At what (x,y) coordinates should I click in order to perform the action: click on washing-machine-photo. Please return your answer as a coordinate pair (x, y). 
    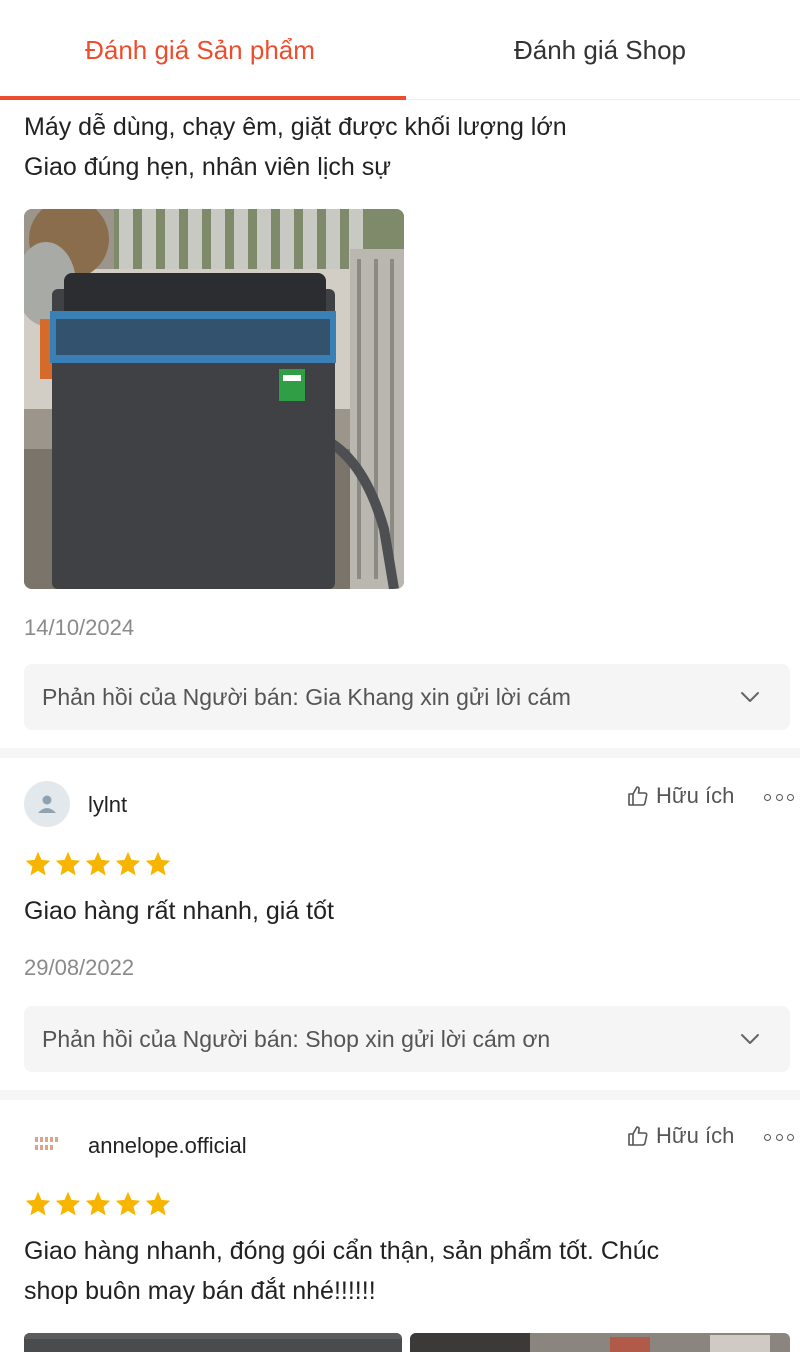
    Looking at the image, I should click on (214, 399).